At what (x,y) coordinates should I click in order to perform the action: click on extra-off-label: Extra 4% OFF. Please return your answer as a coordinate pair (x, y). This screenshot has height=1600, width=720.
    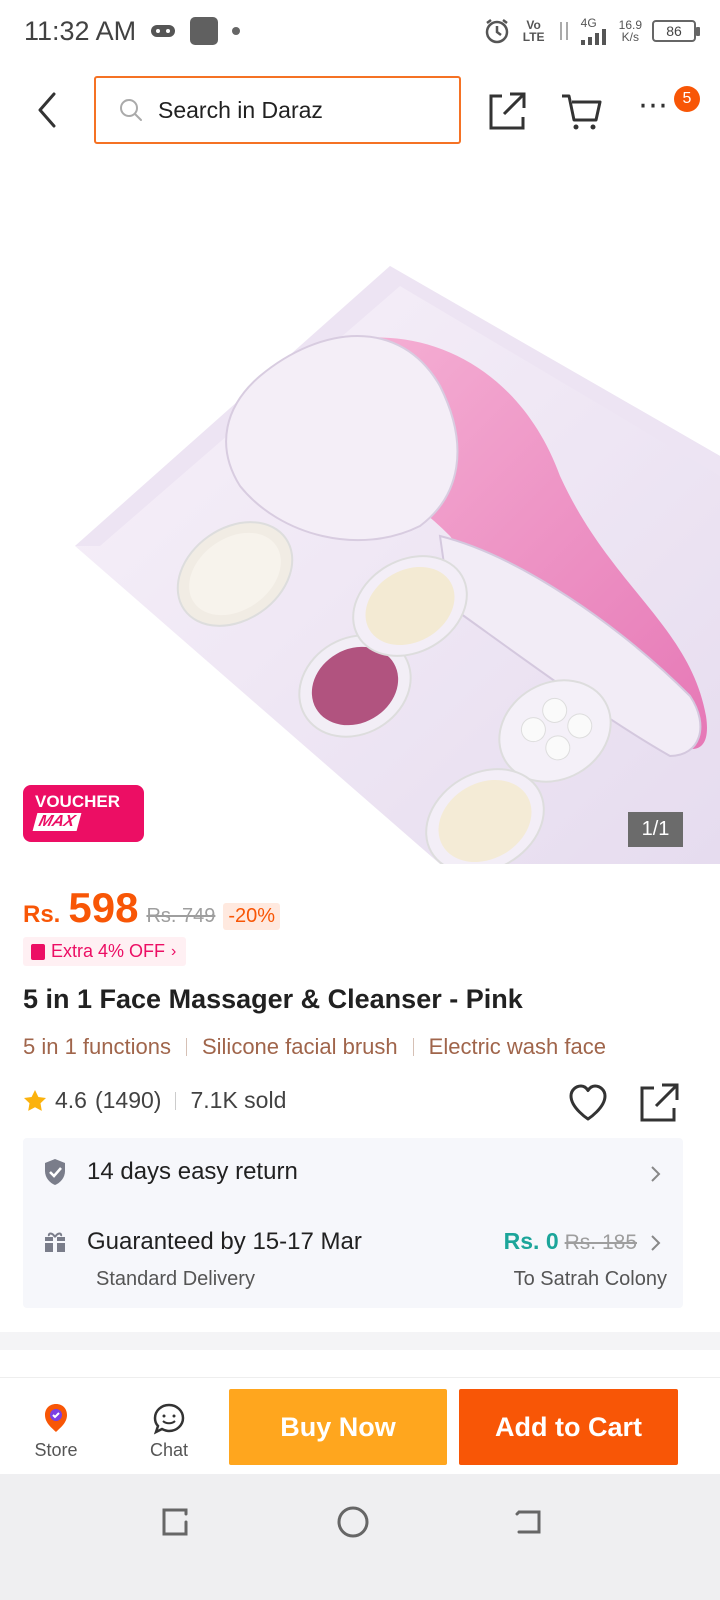
    Looking at the image, I should click on (108, 951).